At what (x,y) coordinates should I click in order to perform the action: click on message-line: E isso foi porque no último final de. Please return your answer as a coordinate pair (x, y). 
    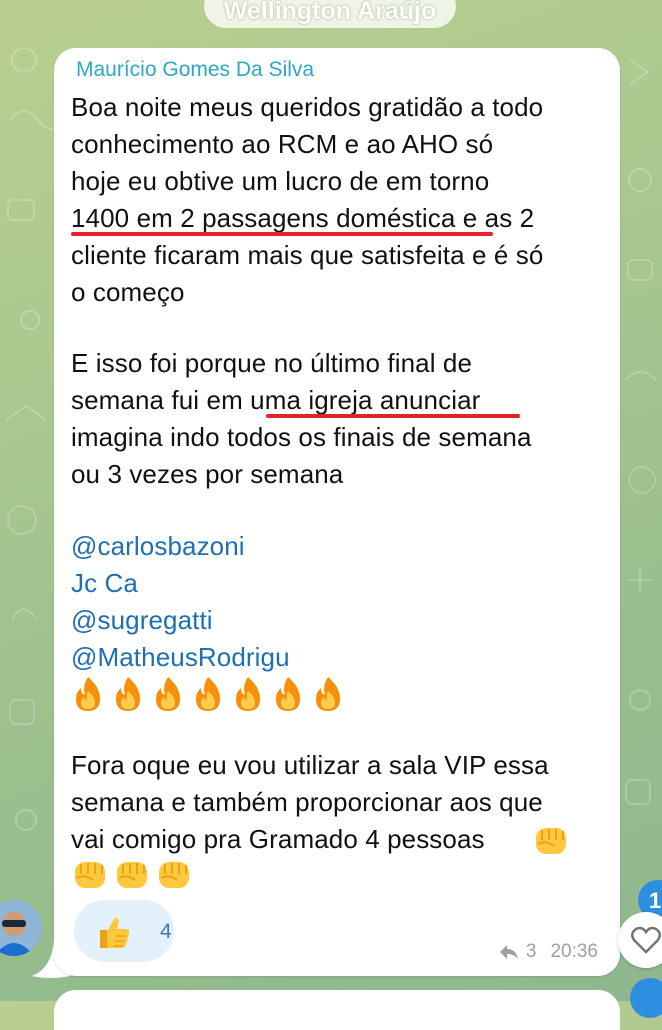
    Looking at the image, I should click on (272, 363).